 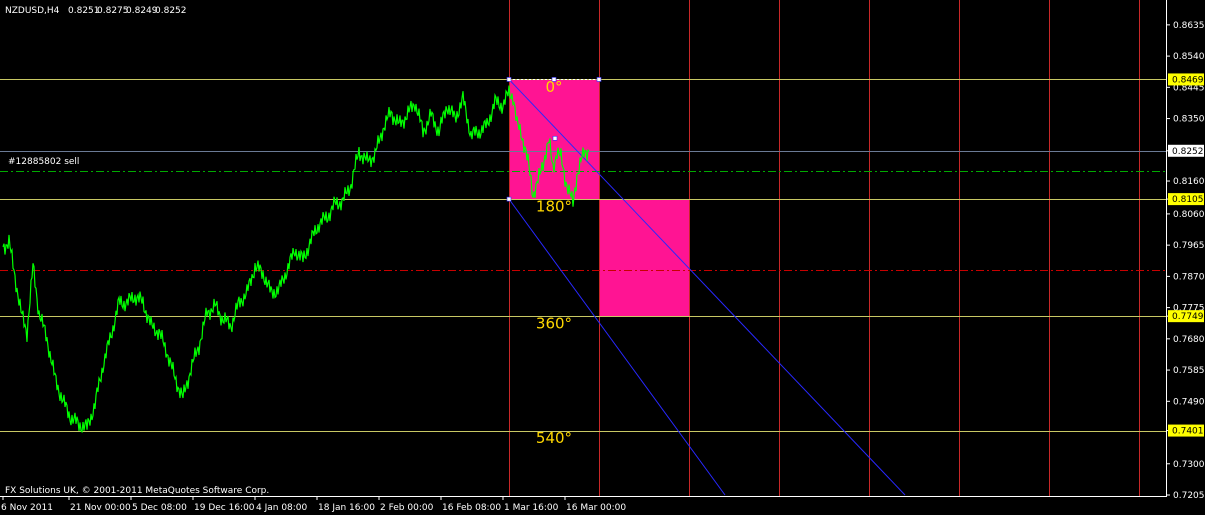 What do you see at coordinates (1189, 371) in the screenshot?
I see `y-tick-label-13: 0.7585` at bounding box center [1189, 371].